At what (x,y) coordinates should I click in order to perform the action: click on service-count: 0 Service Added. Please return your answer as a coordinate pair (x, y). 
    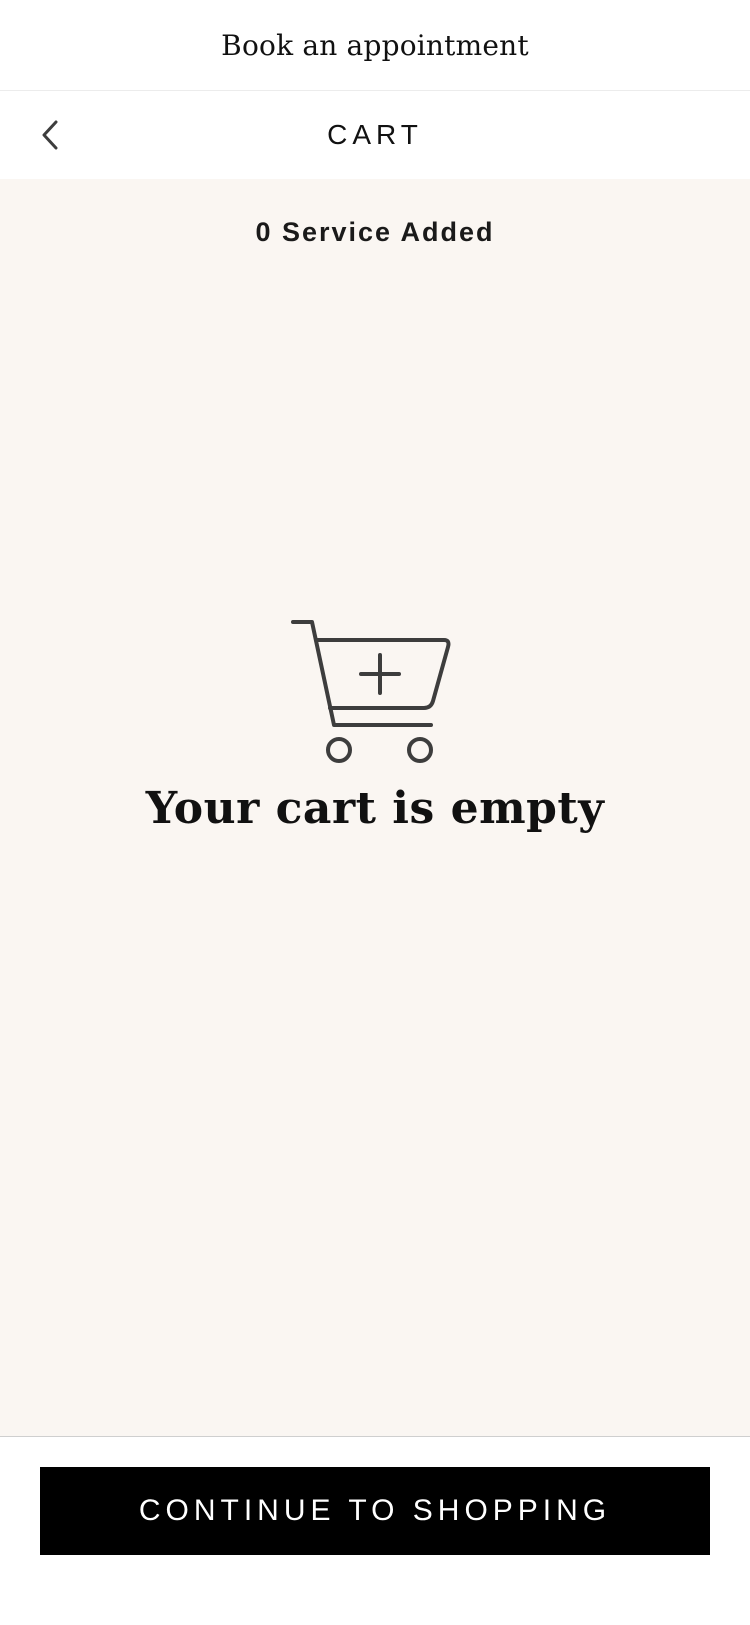
    Looking at the image, I should click on (375, 232).